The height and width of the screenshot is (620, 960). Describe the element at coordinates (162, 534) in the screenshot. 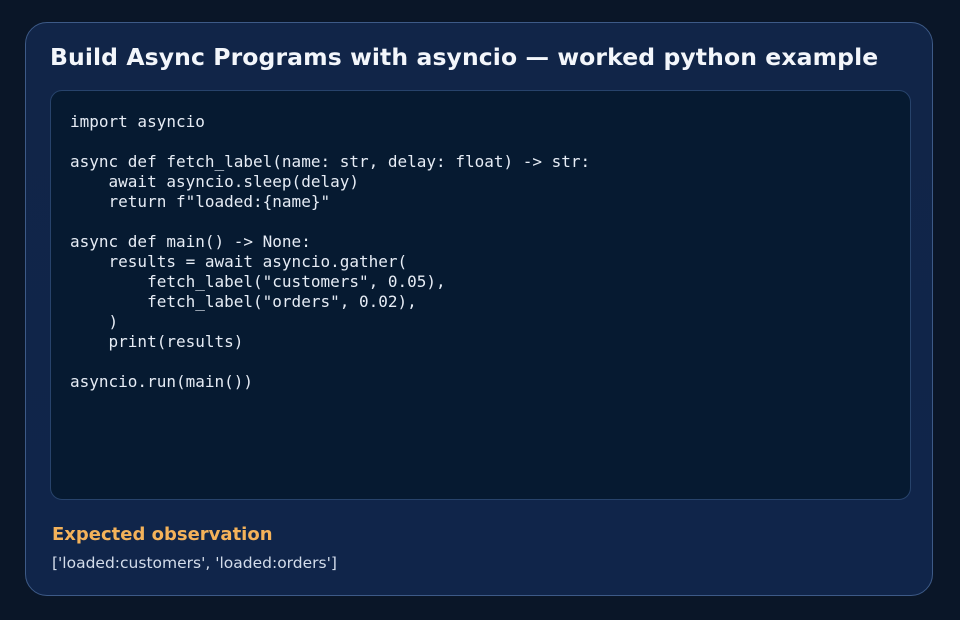

I see `observation-heading: Expected observation` at that location.